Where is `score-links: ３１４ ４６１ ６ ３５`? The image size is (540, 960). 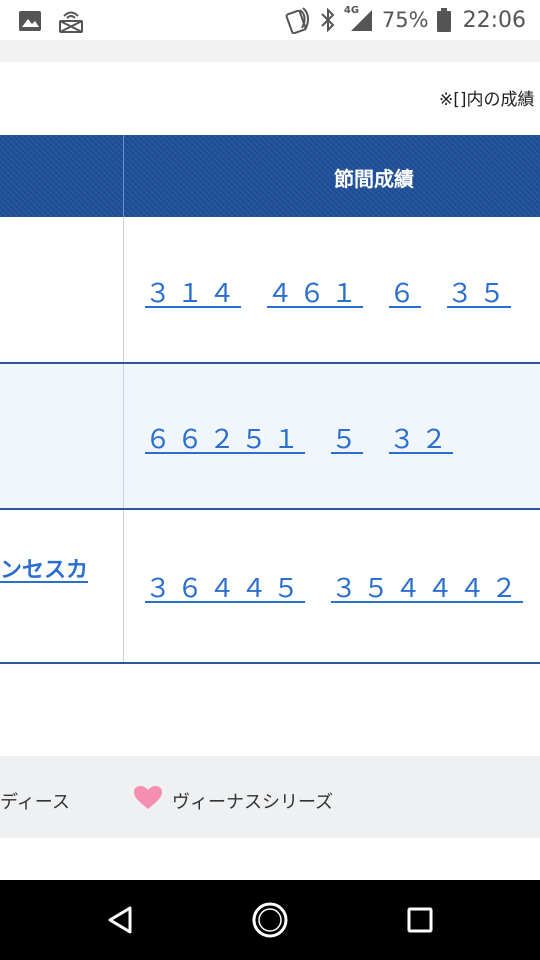
score-links: ３１４ ４６１ ６ ３５ is located at coordinates (341, 291).